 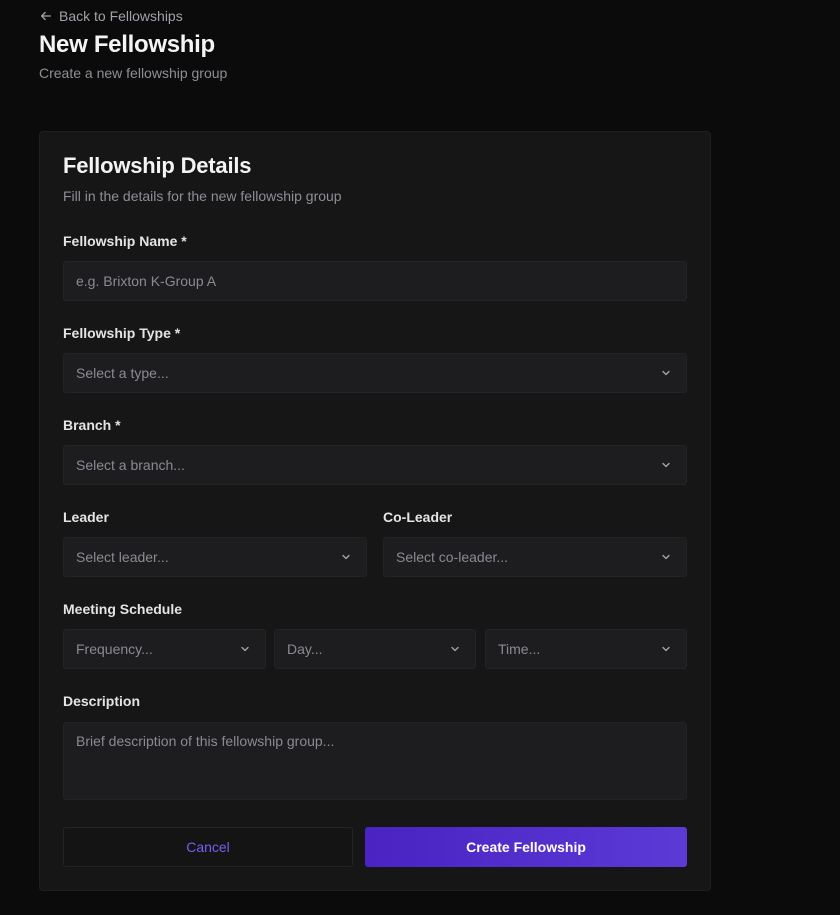 I want to click on page-subtitle: Create a new fellowship group, so click(x=133, y=73).